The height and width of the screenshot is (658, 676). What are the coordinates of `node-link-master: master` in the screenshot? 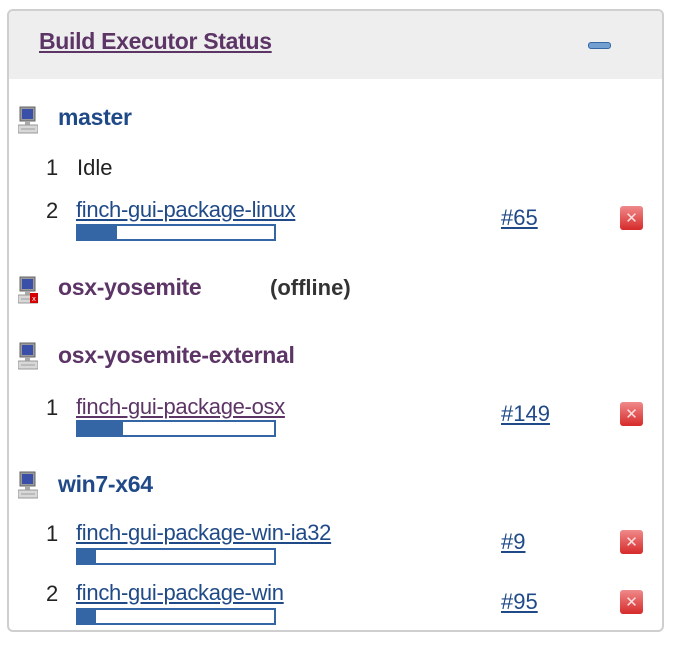 It's located at (95, 117).